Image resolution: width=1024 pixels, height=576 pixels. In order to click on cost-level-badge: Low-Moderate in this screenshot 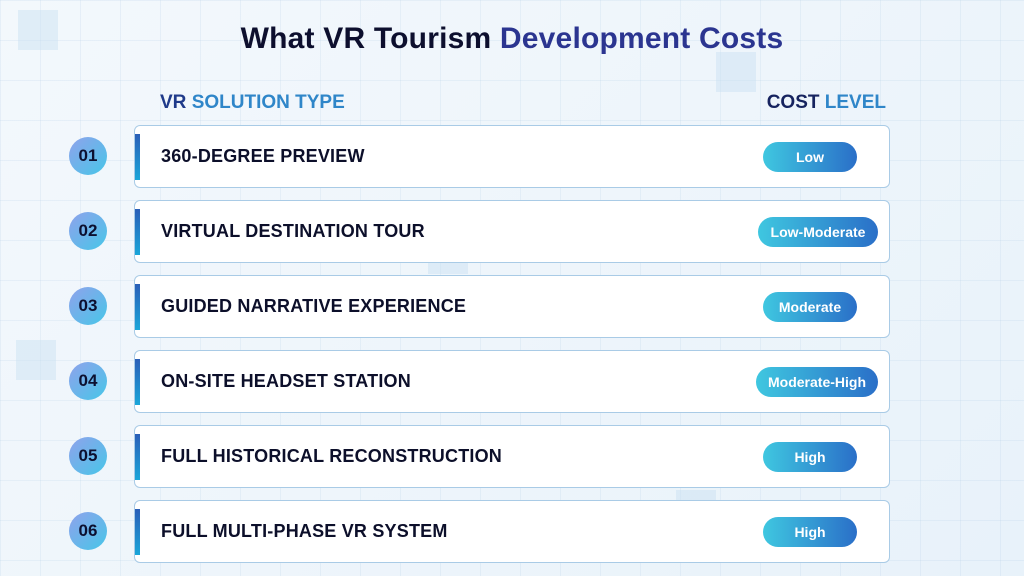, I will do `click(818, 232)`.